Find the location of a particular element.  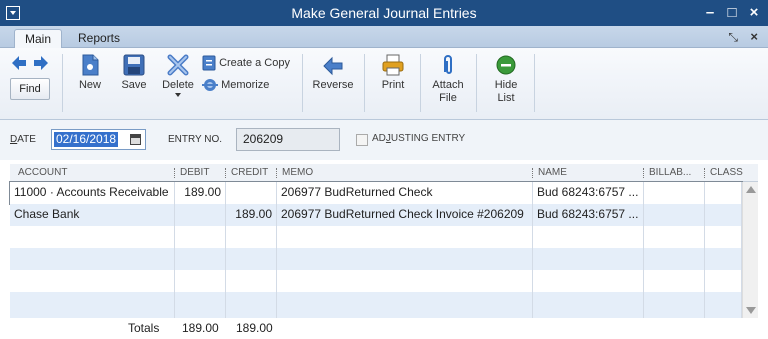

column-account: ACCOUNT is located at coordinates (42, 172).